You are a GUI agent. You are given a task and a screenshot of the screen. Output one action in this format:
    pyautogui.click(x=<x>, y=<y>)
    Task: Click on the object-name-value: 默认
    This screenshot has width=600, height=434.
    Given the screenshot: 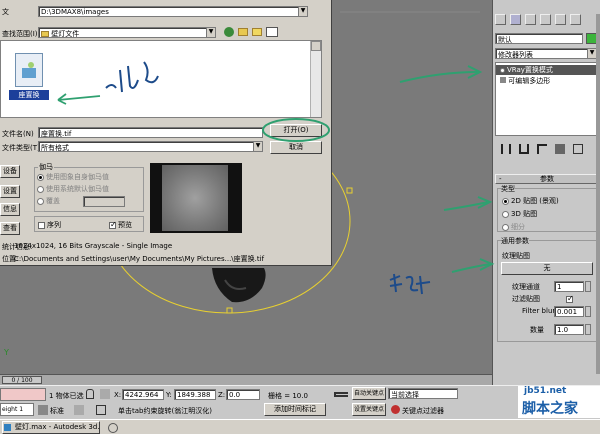 What is the action you would take?
    pyautogui.click(x=505, y=40)
    